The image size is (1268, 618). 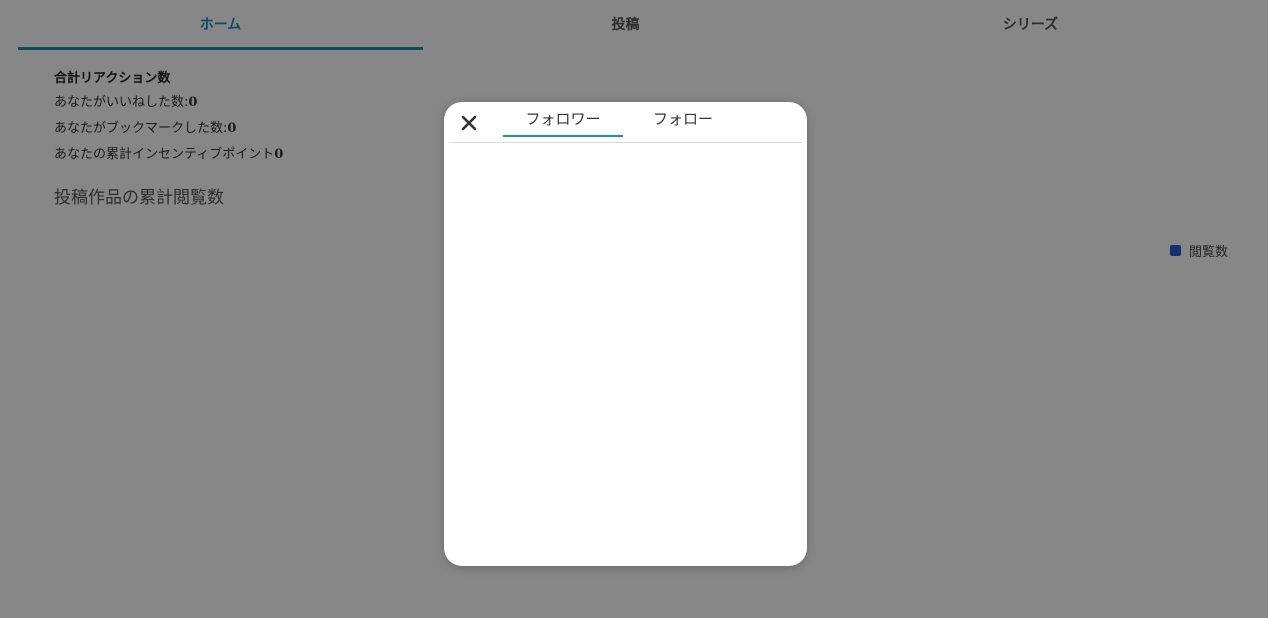 I want to click on close-button, so click(x=469, y=123).